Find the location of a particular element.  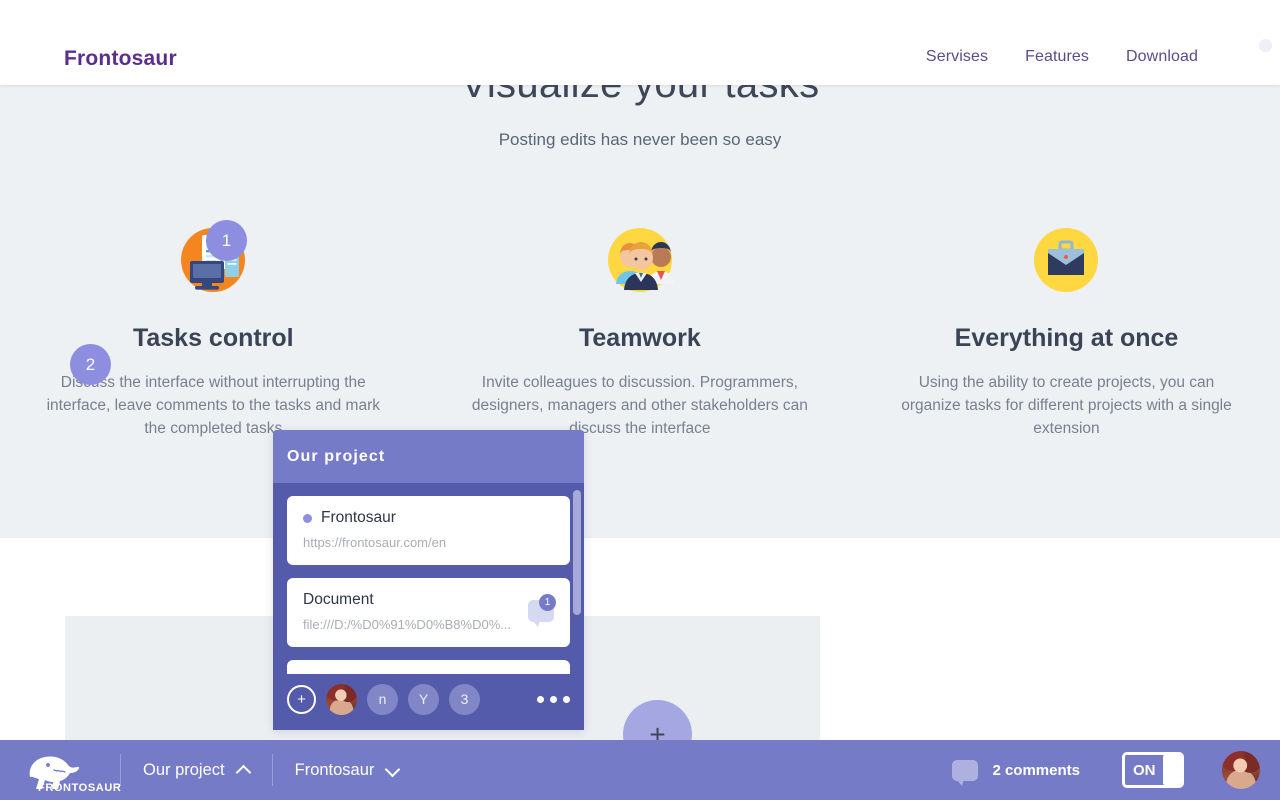

feature-title: Everything at once is located at coordinates (1066, 338).